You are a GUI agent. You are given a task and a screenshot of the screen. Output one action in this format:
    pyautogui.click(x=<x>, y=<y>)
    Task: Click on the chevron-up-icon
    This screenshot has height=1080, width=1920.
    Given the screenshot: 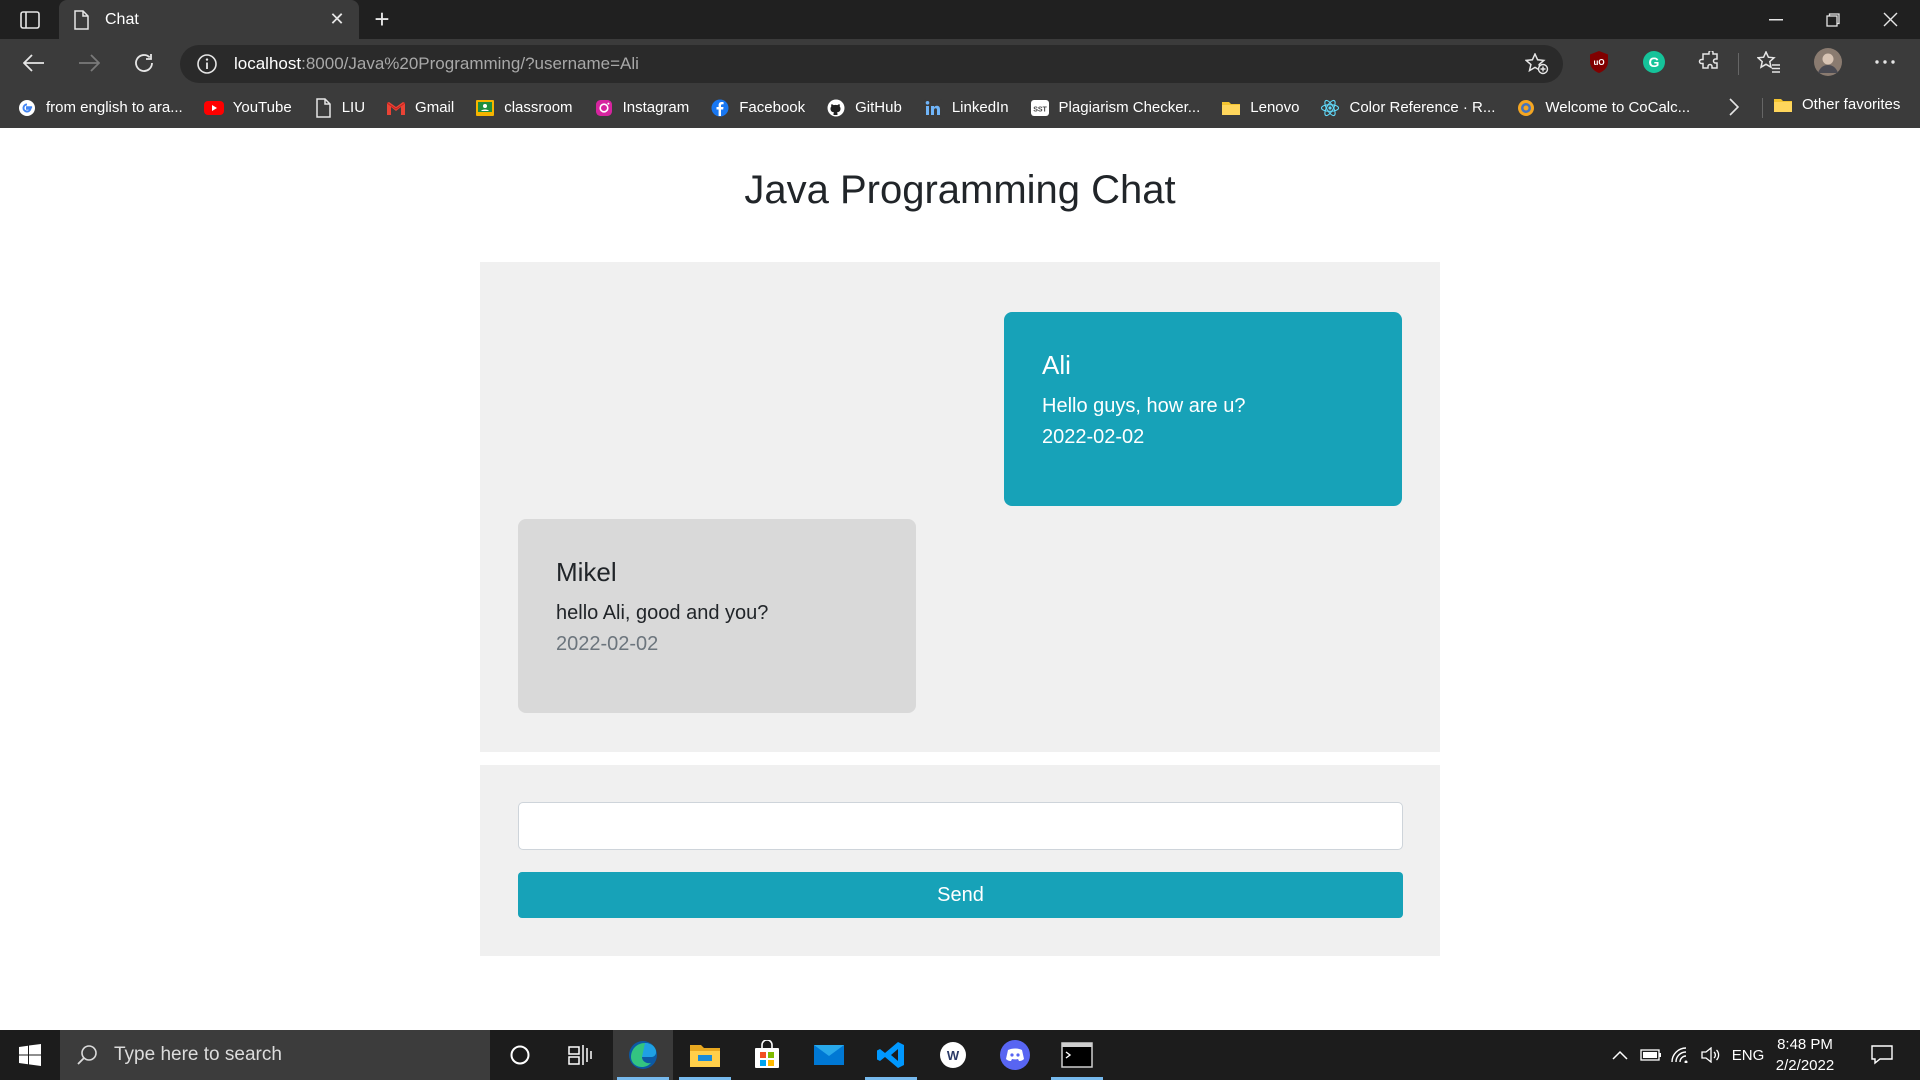 What is the action you would take?
    pyautogui.click(x=1620, y=1055)
    